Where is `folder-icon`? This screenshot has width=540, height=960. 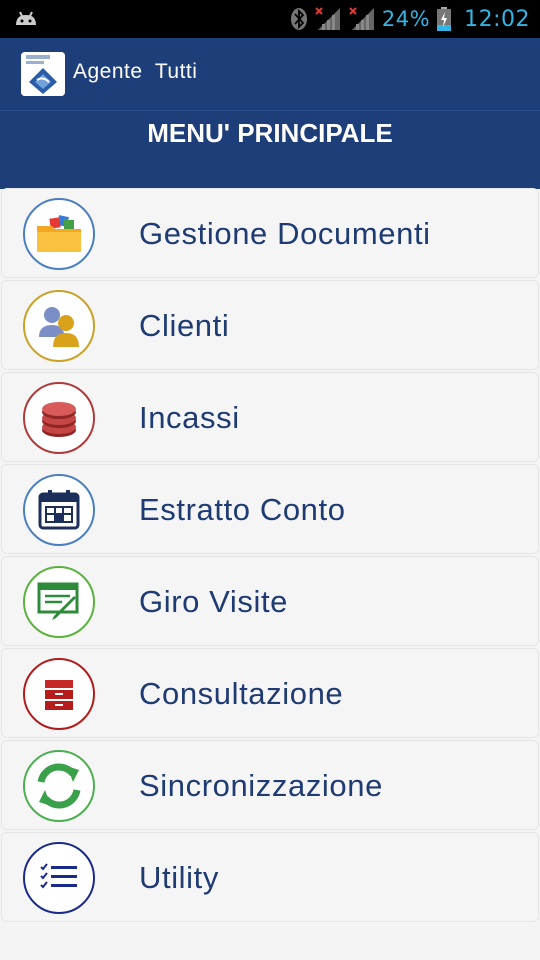
folder-icon is located at coordinates (59, 234).